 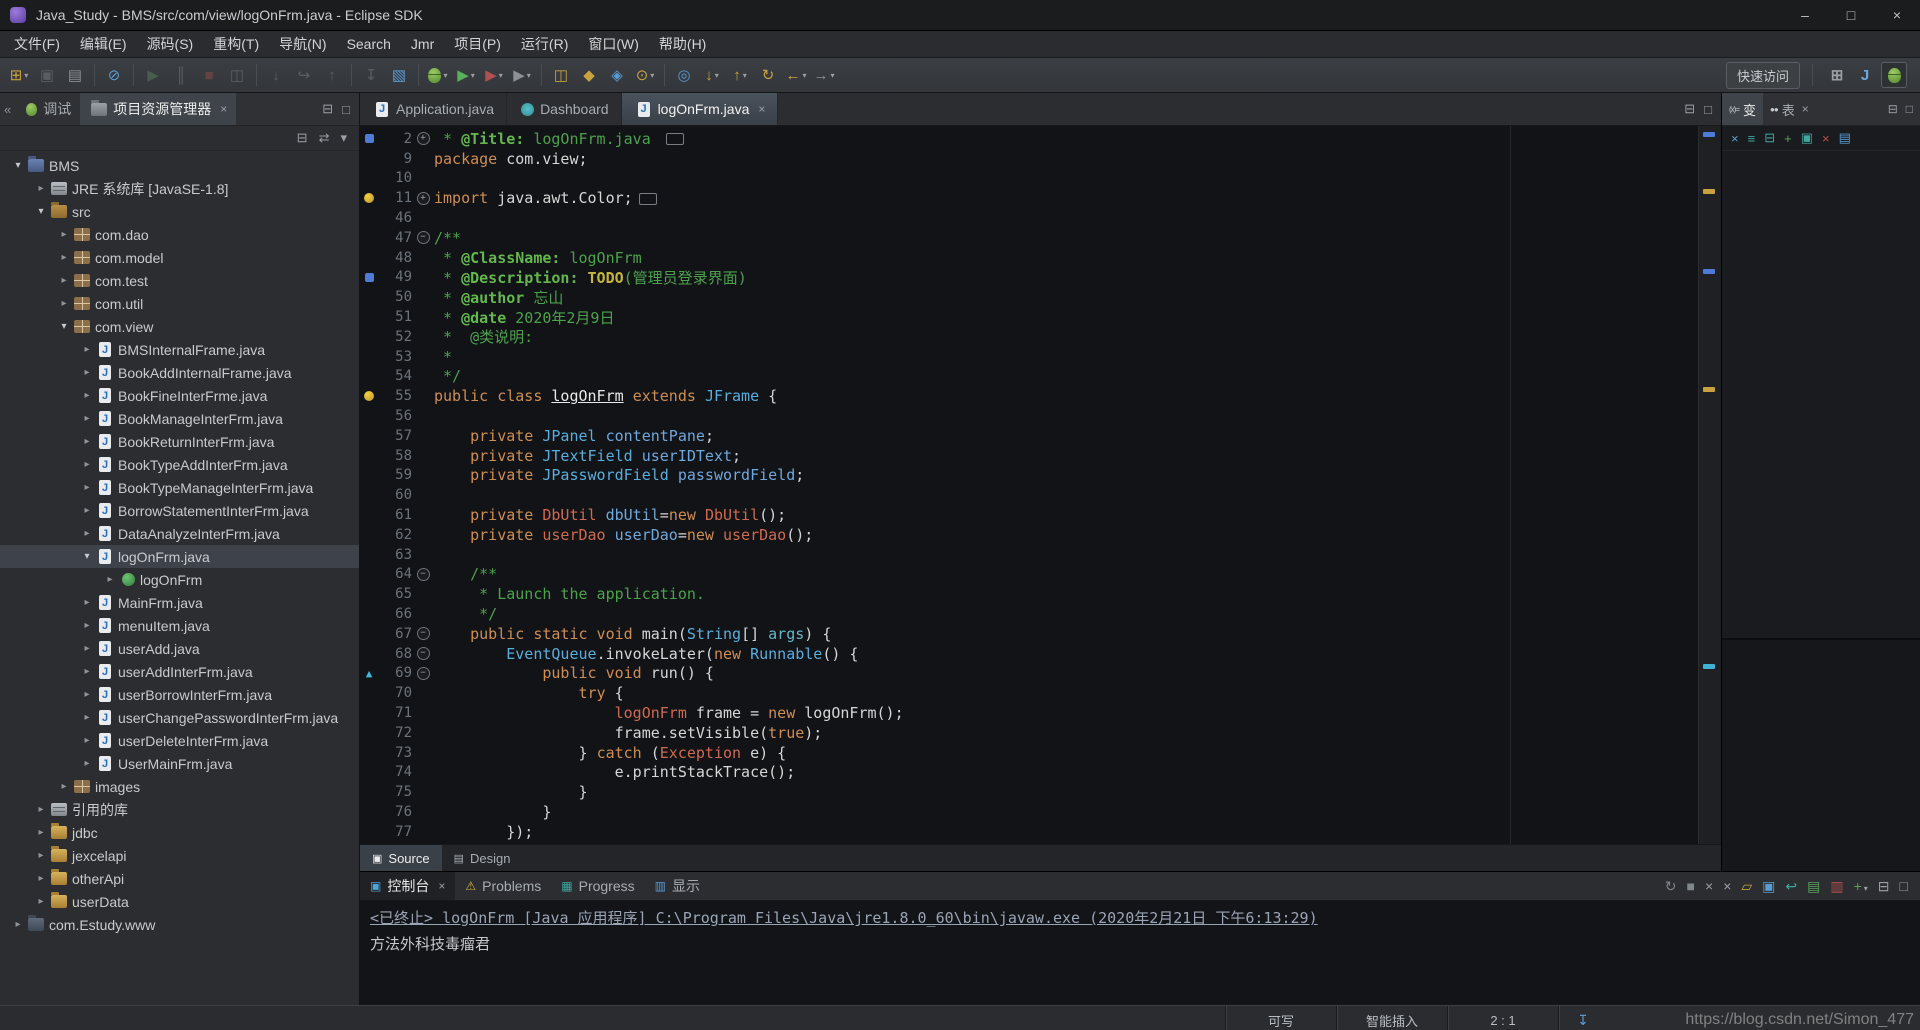 What do you see at coordinates (1851, 15) in the screenshot?
I see `maximize-button: □` at bounding box center [1851, 15].